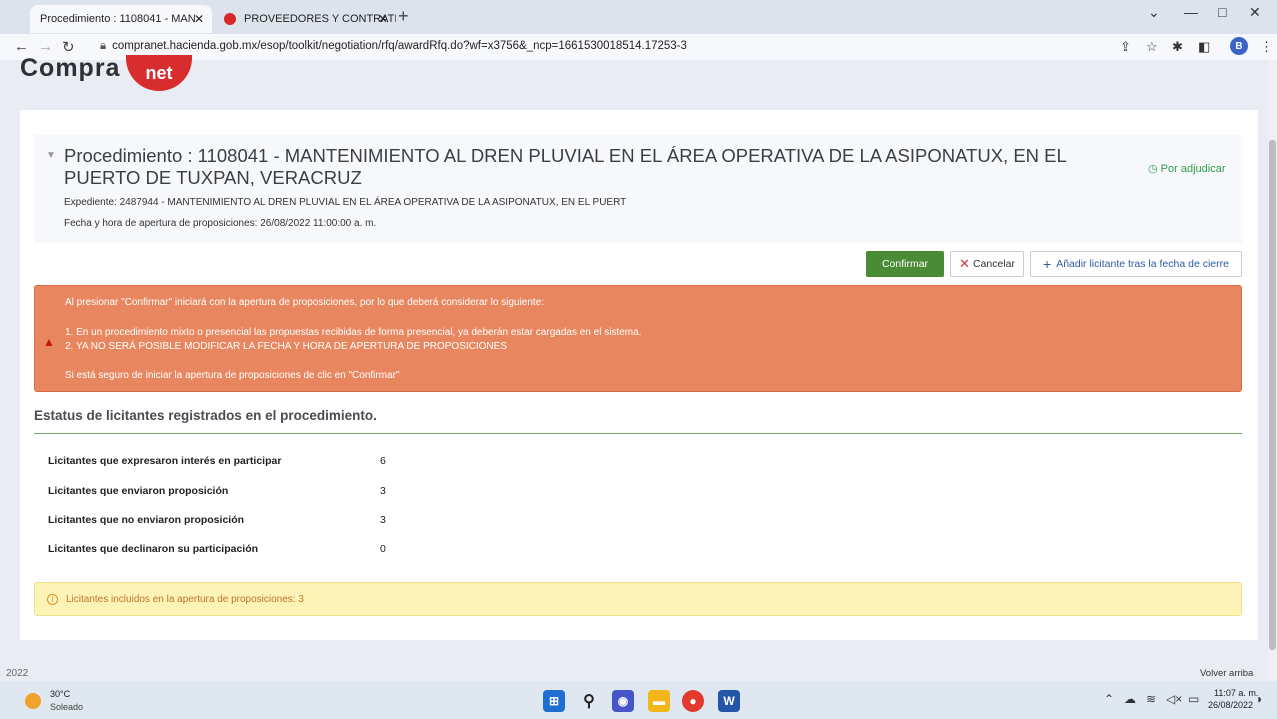 Image resolution: width=1277 pixels, height=719 pixels. I want to click on profile-avatar: B, so click(1239, 46).